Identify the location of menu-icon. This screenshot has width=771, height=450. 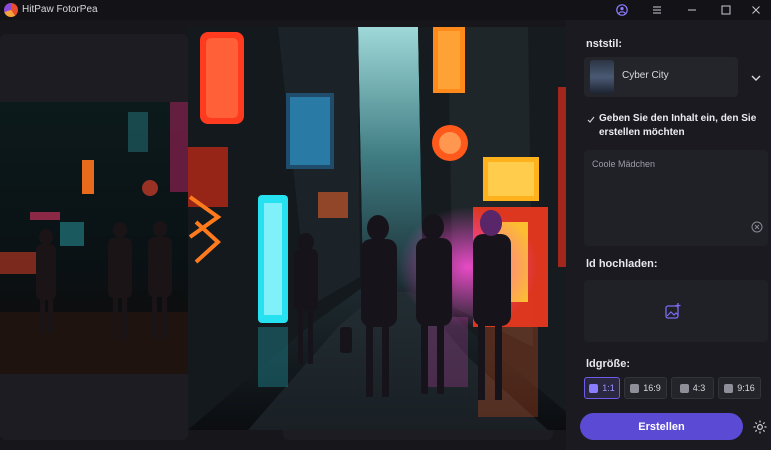
(657, 10).